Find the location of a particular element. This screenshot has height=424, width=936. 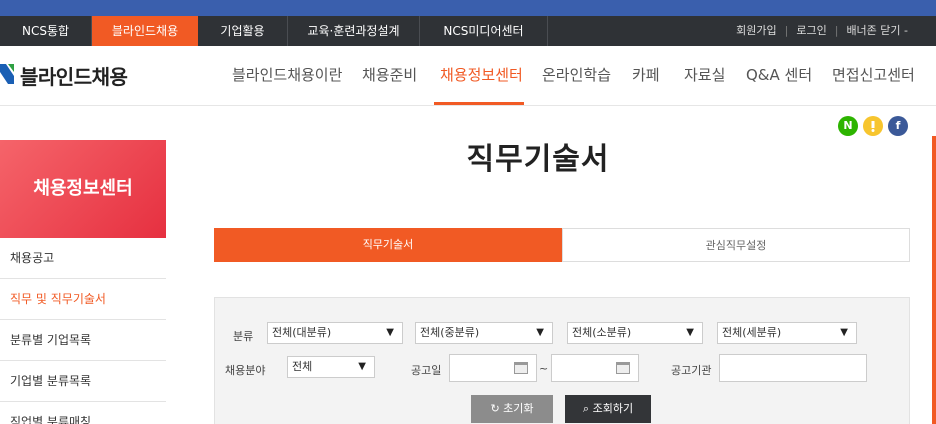

sidebar-item-category-by-company: 기업별 분류목록 is located at coordinates (83, 381).